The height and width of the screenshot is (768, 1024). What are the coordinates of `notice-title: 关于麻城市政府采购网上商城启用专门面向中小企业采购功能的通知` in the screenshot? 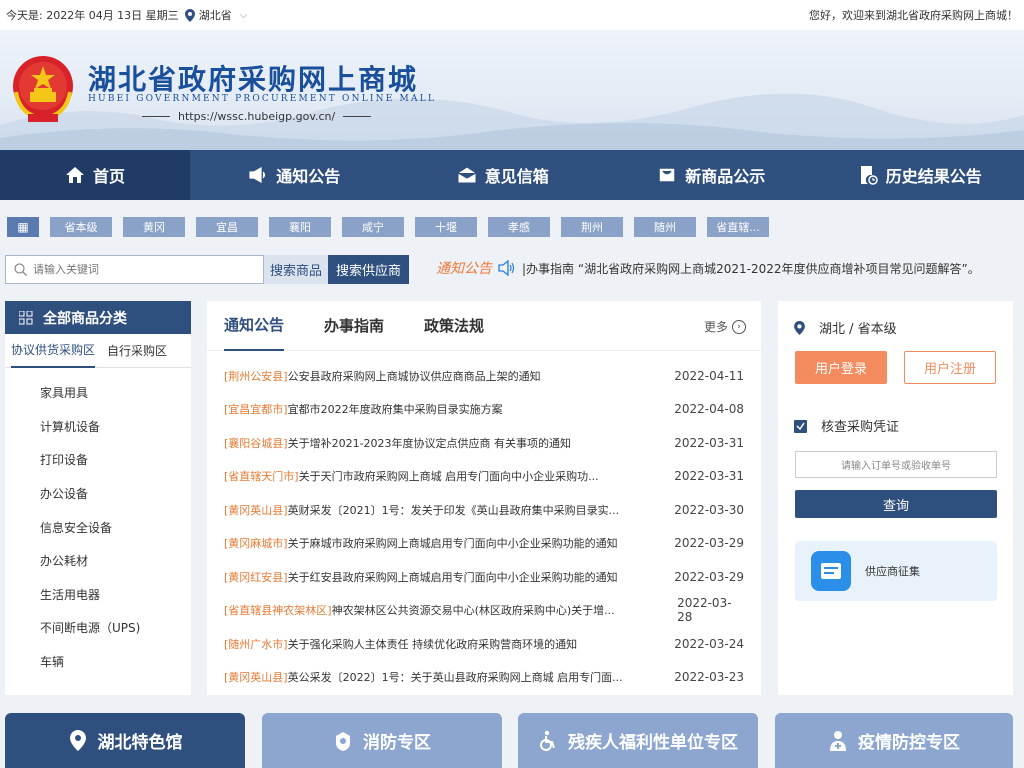 It's located at (452, 544).